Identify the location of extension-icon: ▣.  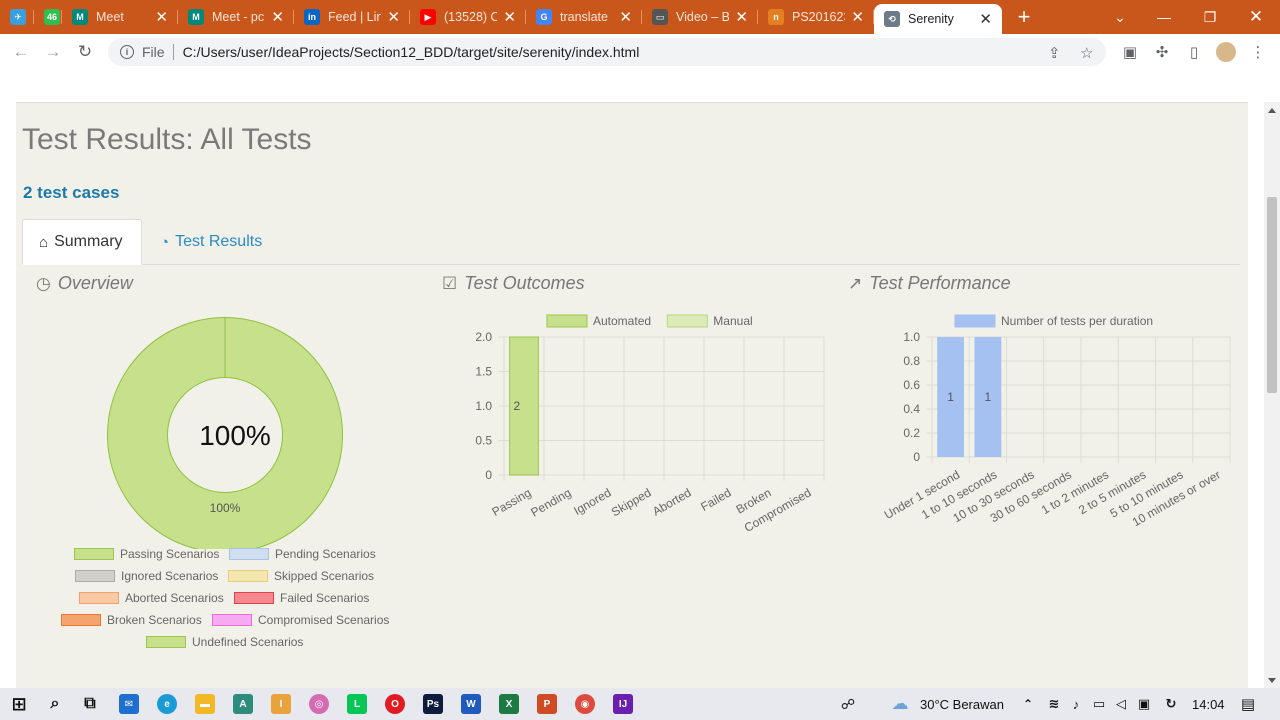
(1130, 52).